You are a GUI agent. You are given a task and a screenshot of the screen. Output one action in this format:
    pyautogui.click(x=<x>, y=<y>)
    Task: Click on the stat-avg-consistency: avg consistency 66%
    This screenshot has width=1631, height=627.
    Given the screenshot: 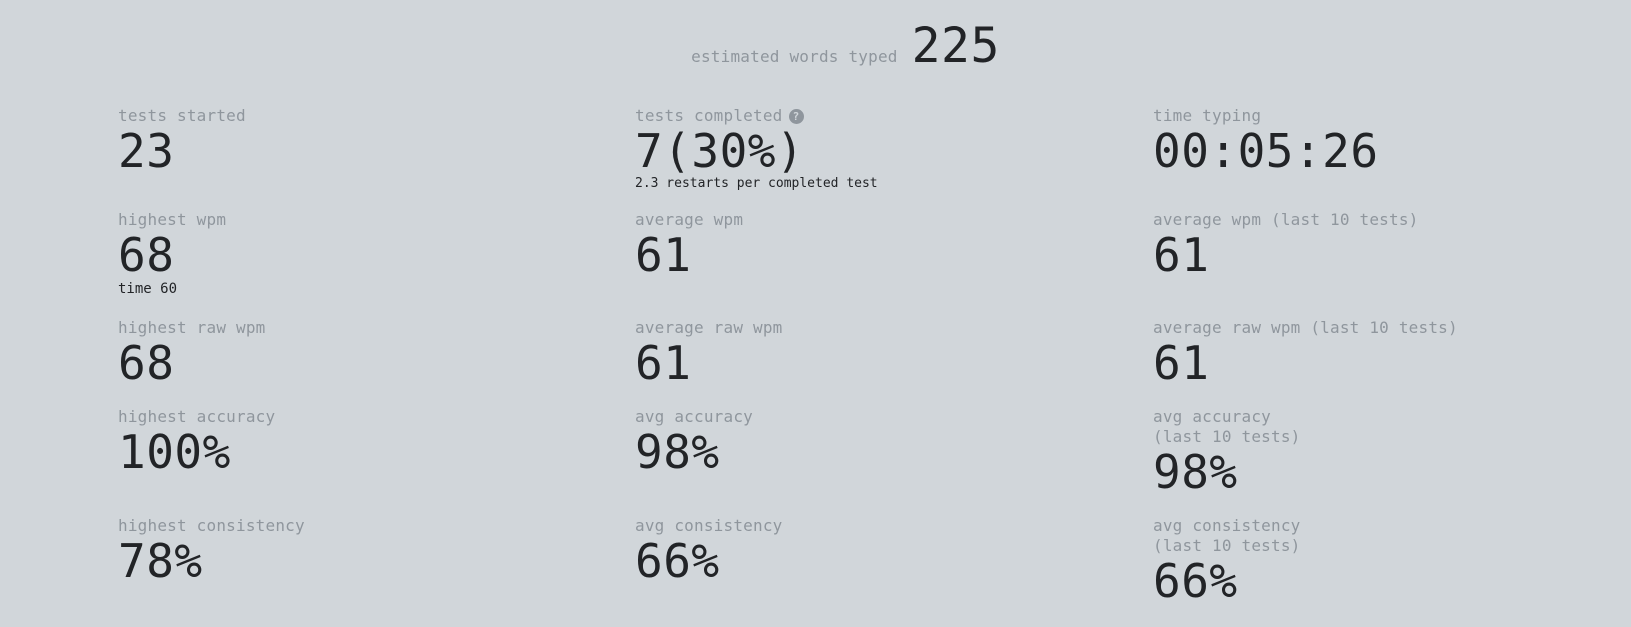 What is the action you would take?
    pyautogui.click(x=709, y=551)
    